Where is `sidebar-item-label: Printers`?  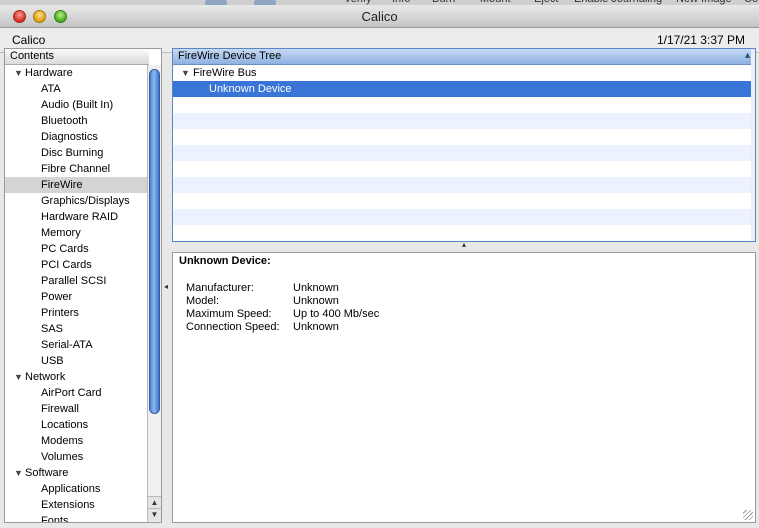 sidebar-item-label: Printers is located at coordinates (60, 313).